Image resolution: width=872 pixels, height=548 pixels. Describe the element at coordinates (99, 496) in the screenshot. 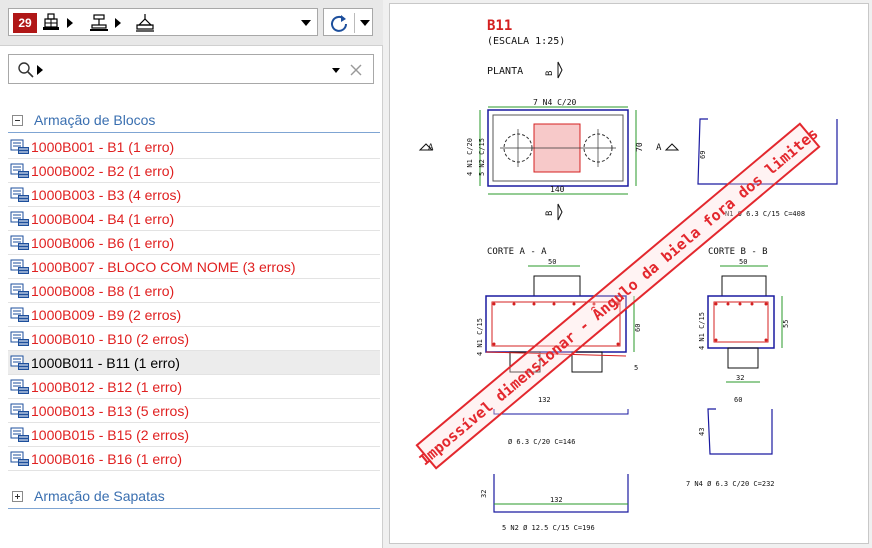

I see `group-label: Armação de Sapatas` at that location.